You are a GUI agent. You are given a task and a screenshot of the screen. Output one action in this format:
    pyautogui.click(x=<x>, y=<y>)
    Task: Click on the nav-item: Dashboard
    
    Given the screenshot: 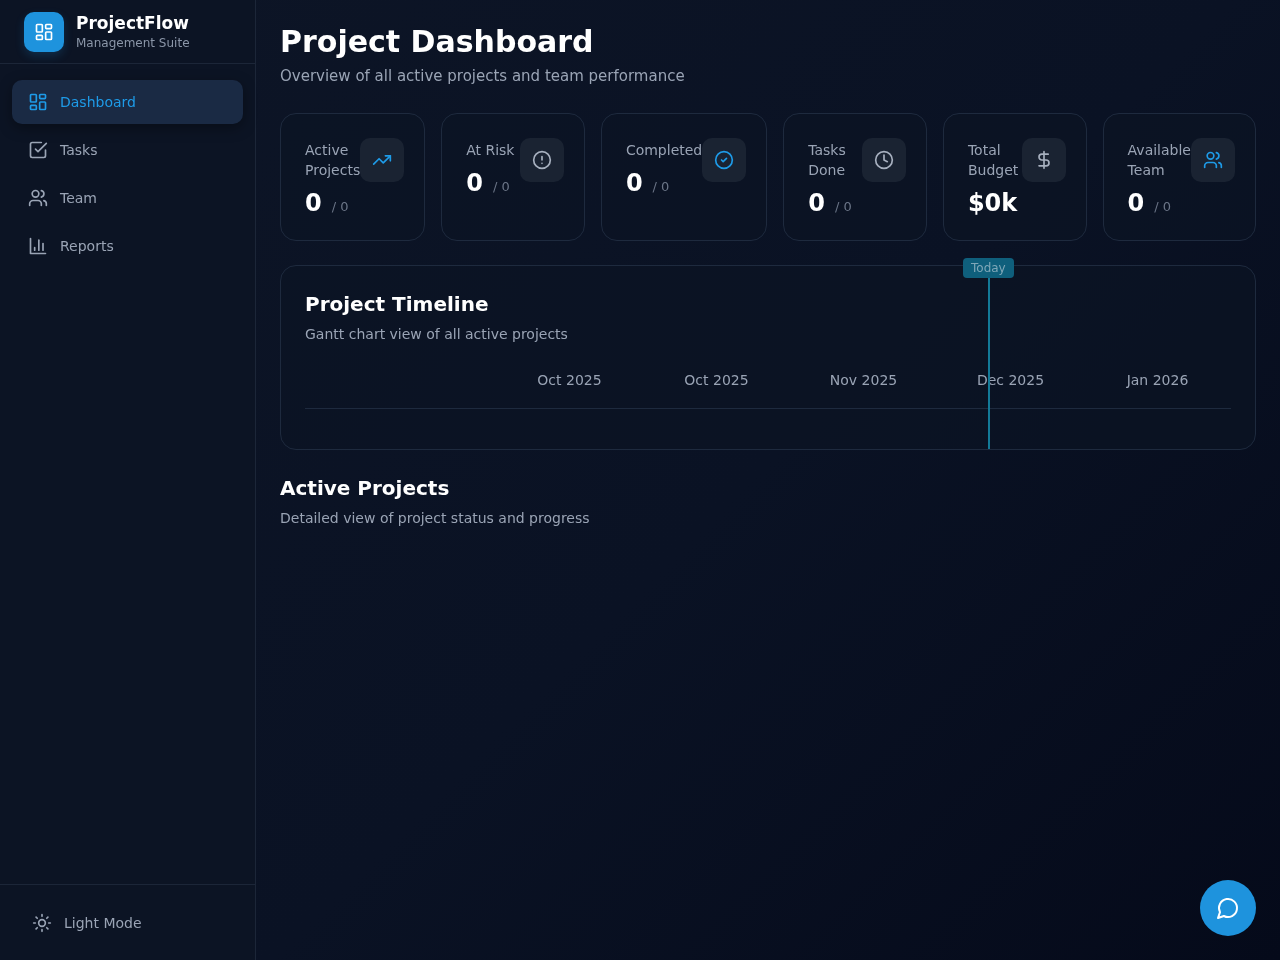 What is the action you would take?
    pyautogui.click(x=127, y=102)
    